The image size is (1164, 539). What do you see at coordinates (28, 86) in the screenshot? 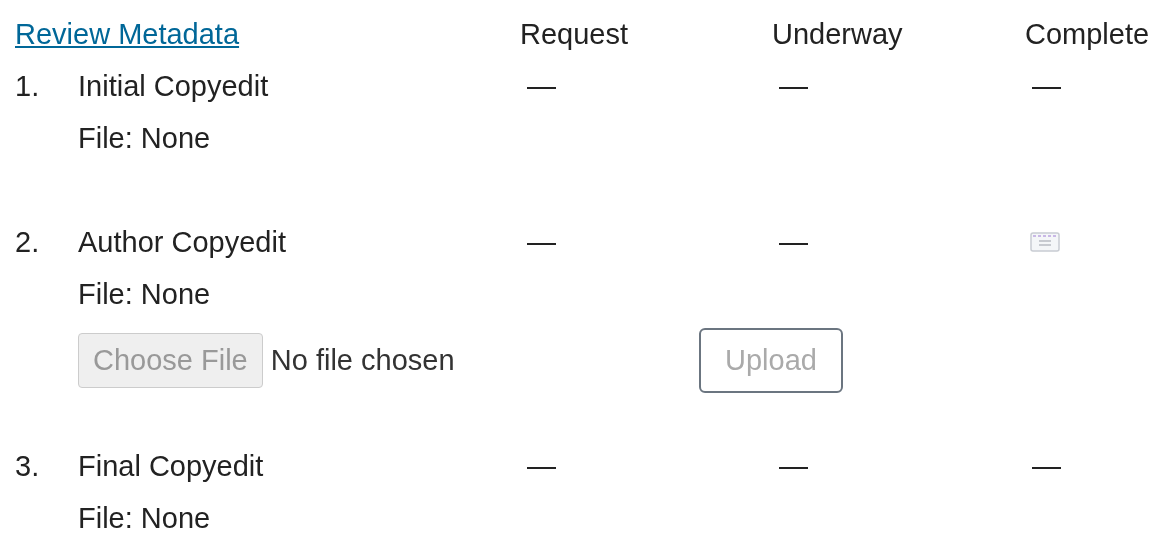
I see `step-number: 1.` at bounding box center [28, 86].